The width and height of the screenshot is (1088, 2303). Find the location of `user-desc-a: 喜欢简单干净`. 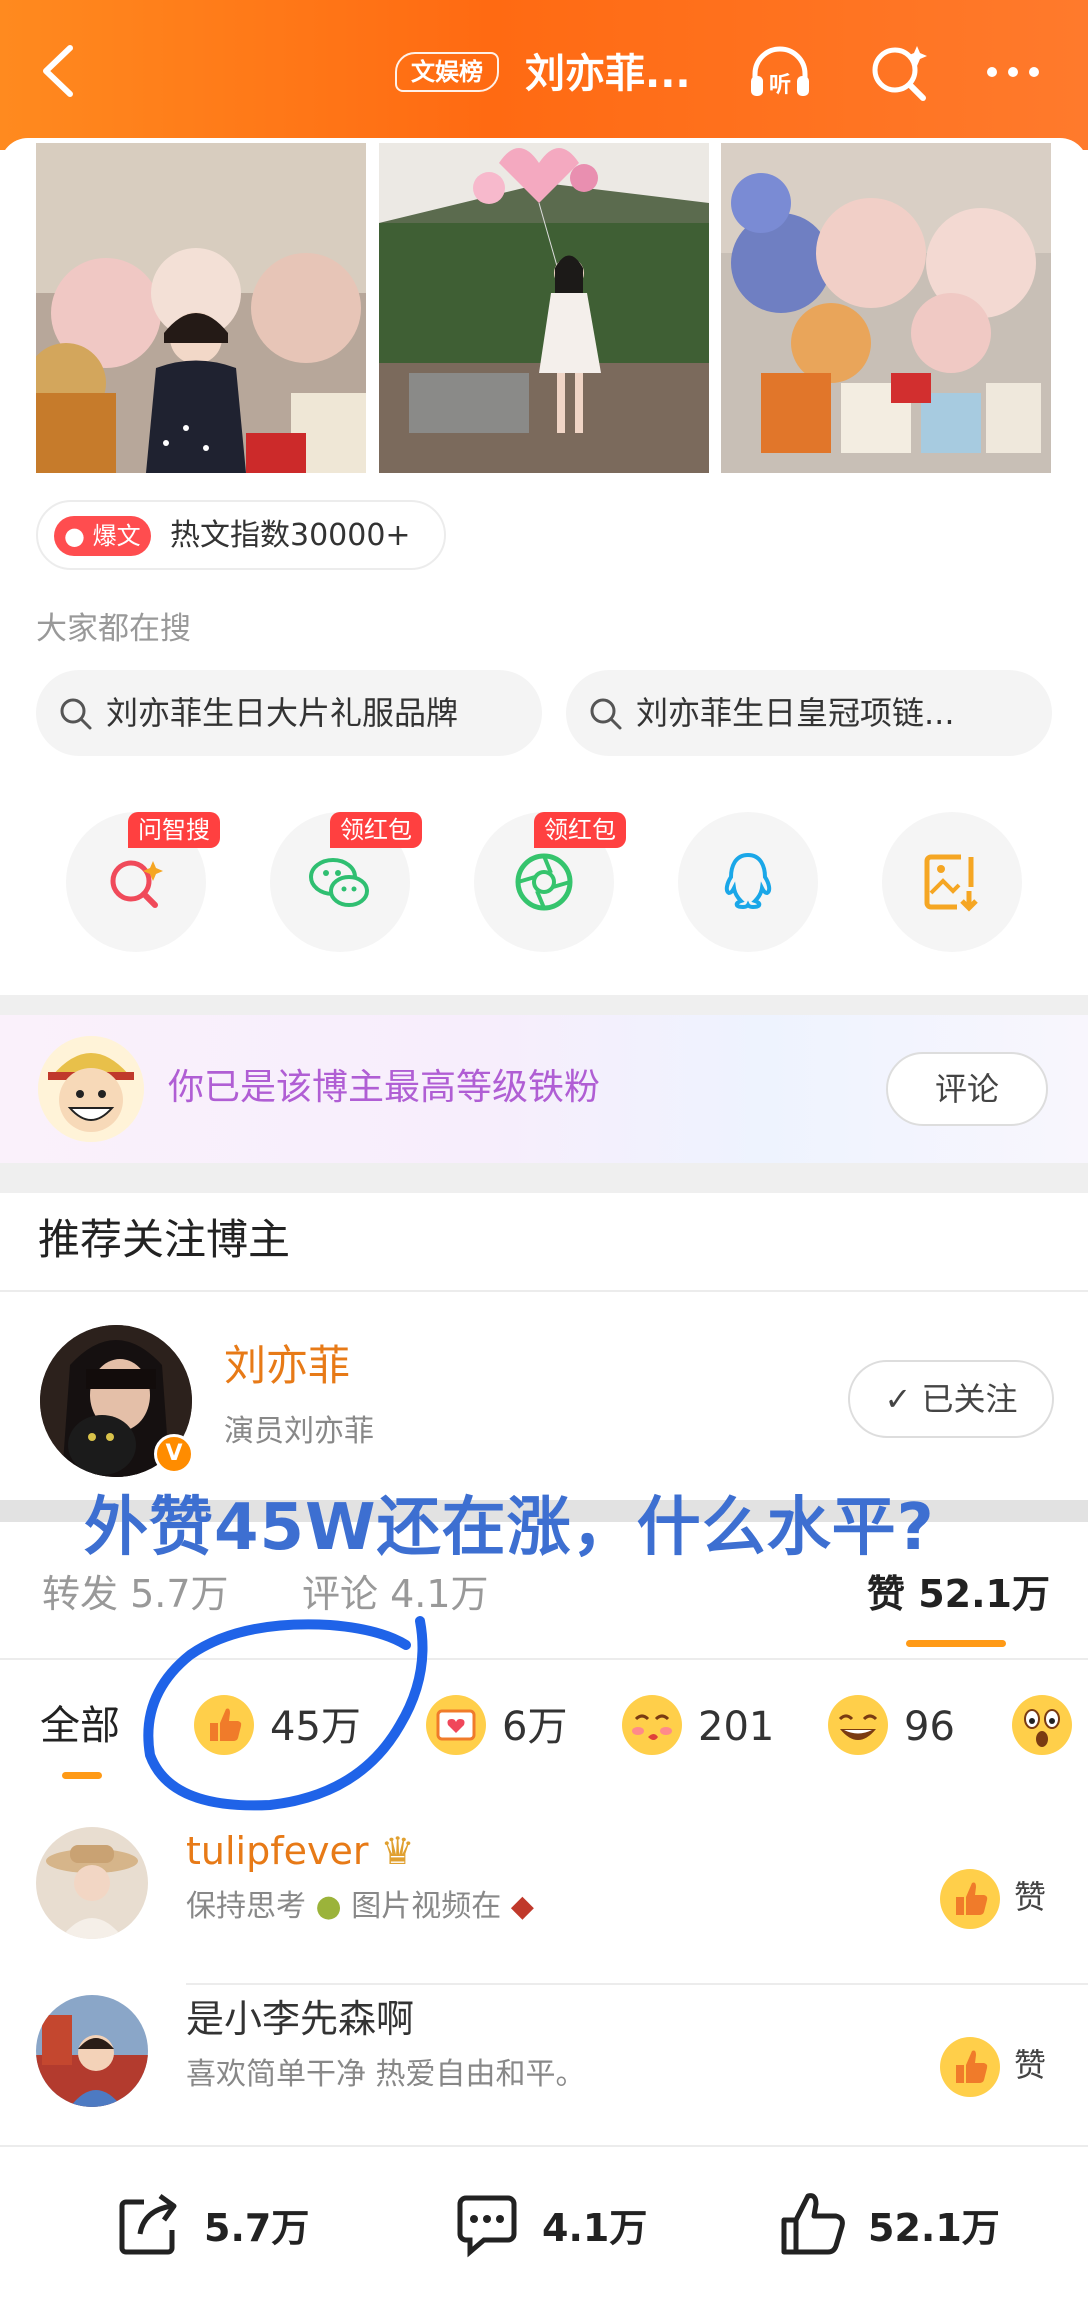

user-desc-a: 喜欢简单干净 is located at coordinates (276, 2074).